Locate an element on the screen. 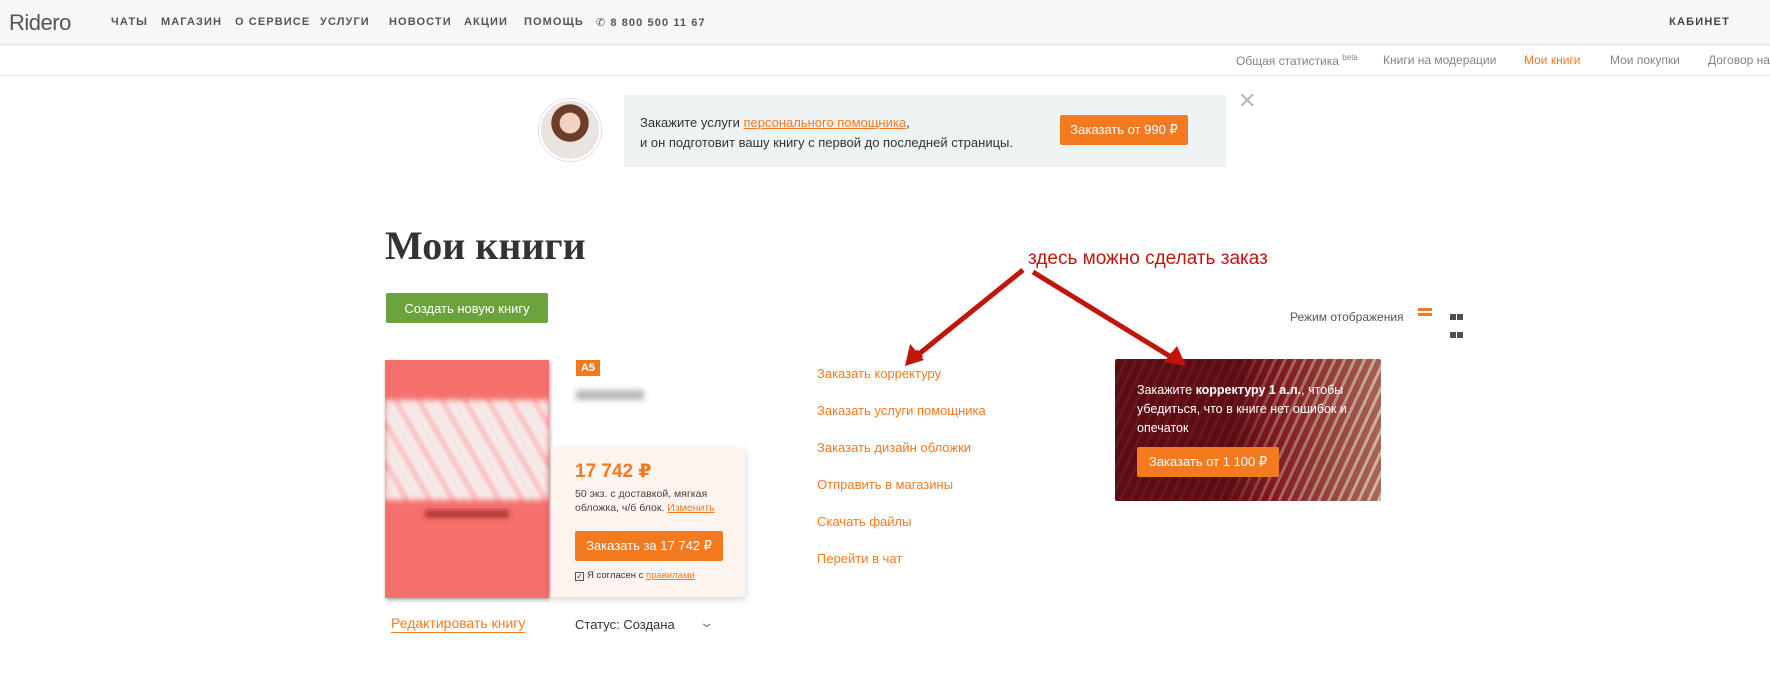  order-cover-design-link: Заказать дизайн обложки is located at coordinates (901, 458).